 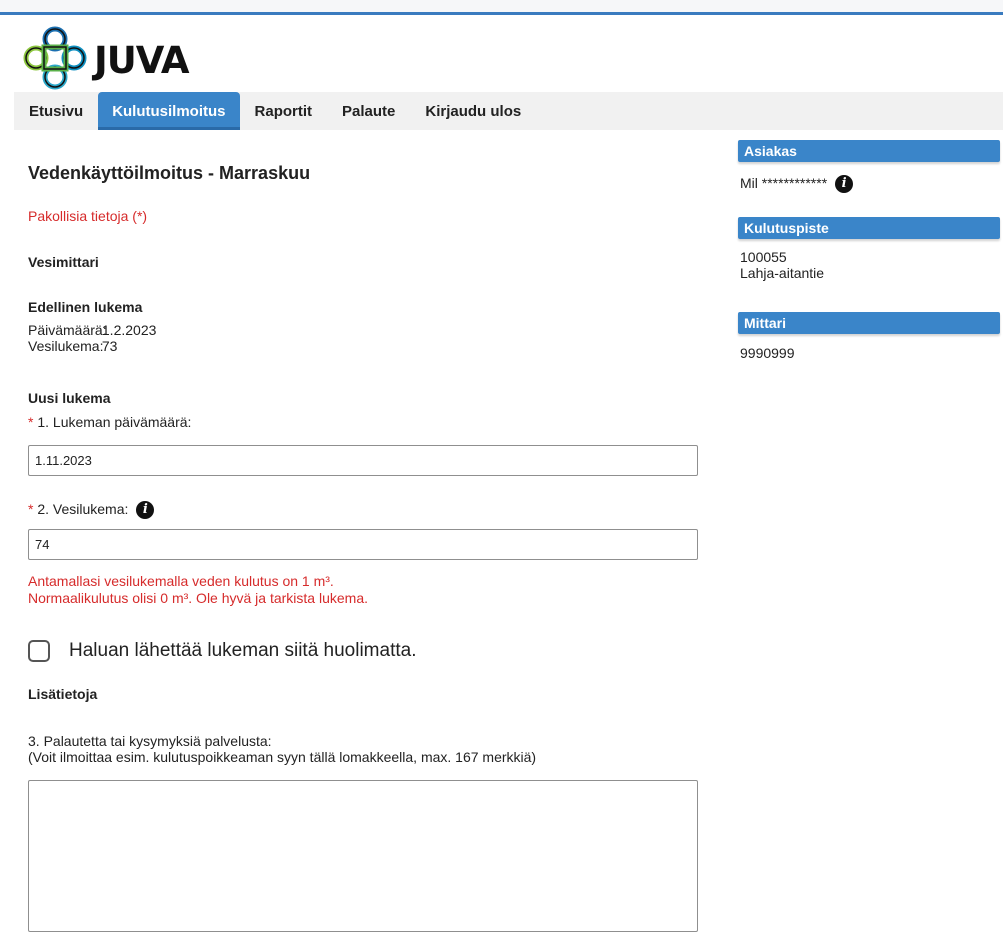 I want to click on feedback-label-line-1: 3. Palautetta tai kysymyksiä palvelusta:, so click(x=150, y=741).